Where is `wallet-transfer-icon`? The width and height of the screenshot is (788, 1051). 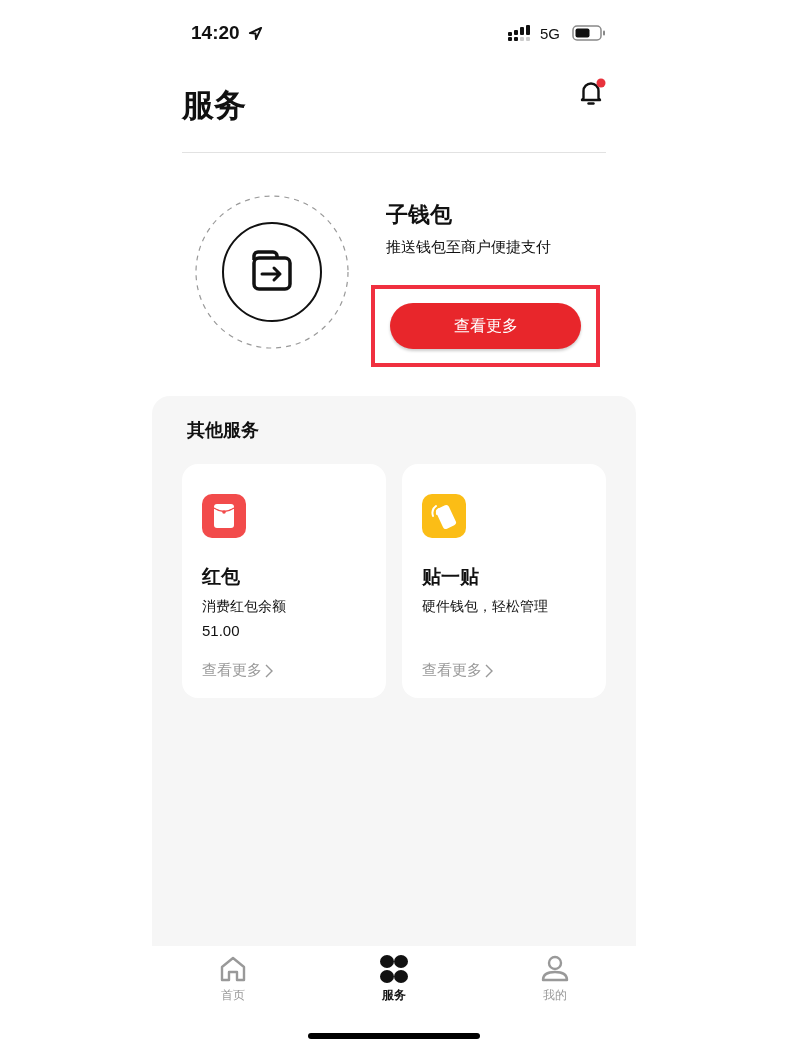
wallet-transfer-icon is located at coordinates (272, 272).